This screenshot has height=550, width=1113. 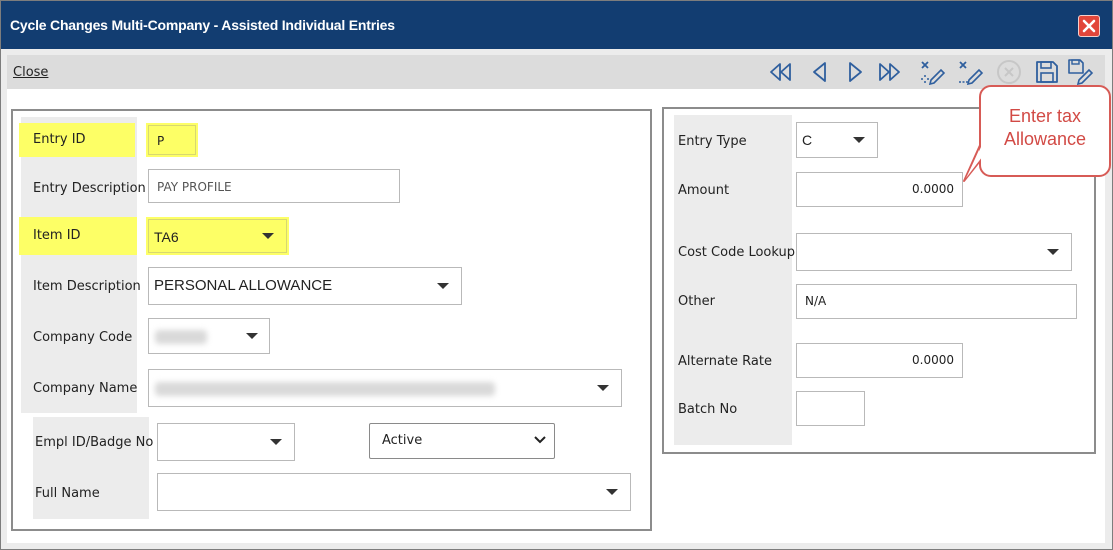 I want to click on company-code-label: Company Code, so click(x=83, y=337).